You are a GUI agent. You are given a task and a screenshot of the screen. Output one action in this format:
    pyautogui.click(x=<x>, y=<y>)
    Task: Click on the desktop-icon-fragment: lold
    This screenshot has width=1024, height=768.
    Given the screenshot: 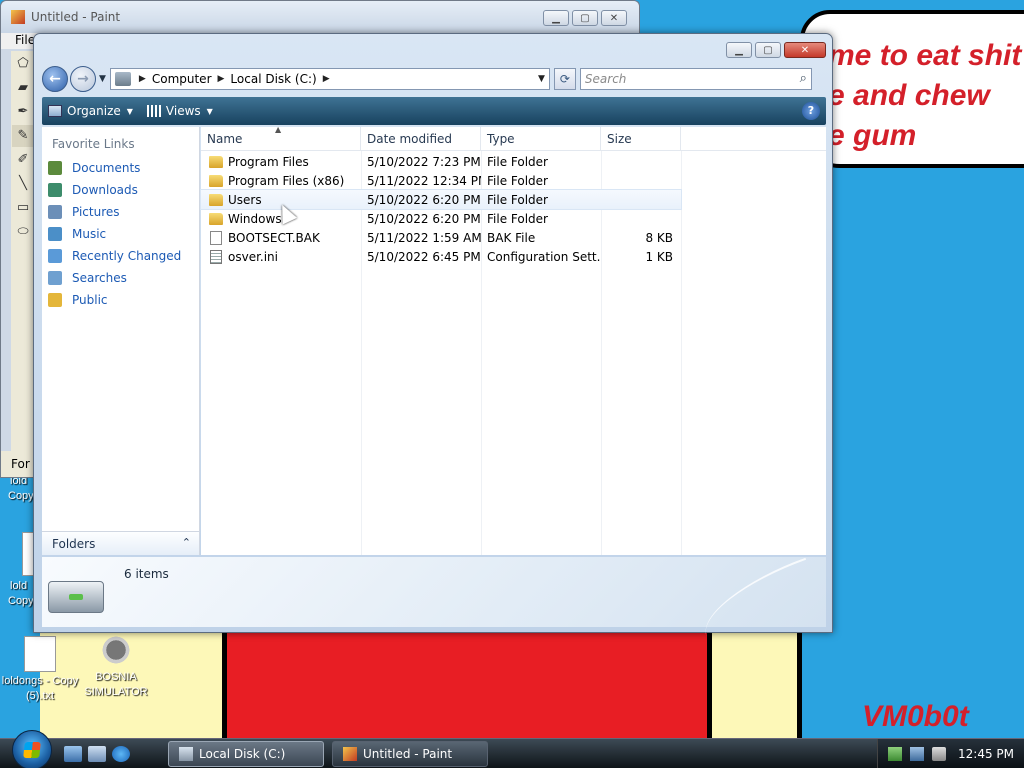 What is the action you would take?
    pyautogui.click(x=18, y=586)
    